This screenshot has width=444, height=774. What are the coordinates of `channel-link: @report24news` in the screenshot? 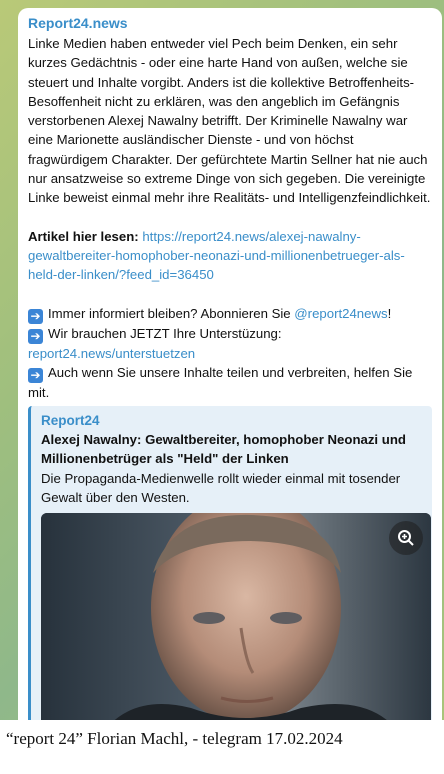 It's located at (340, 313).